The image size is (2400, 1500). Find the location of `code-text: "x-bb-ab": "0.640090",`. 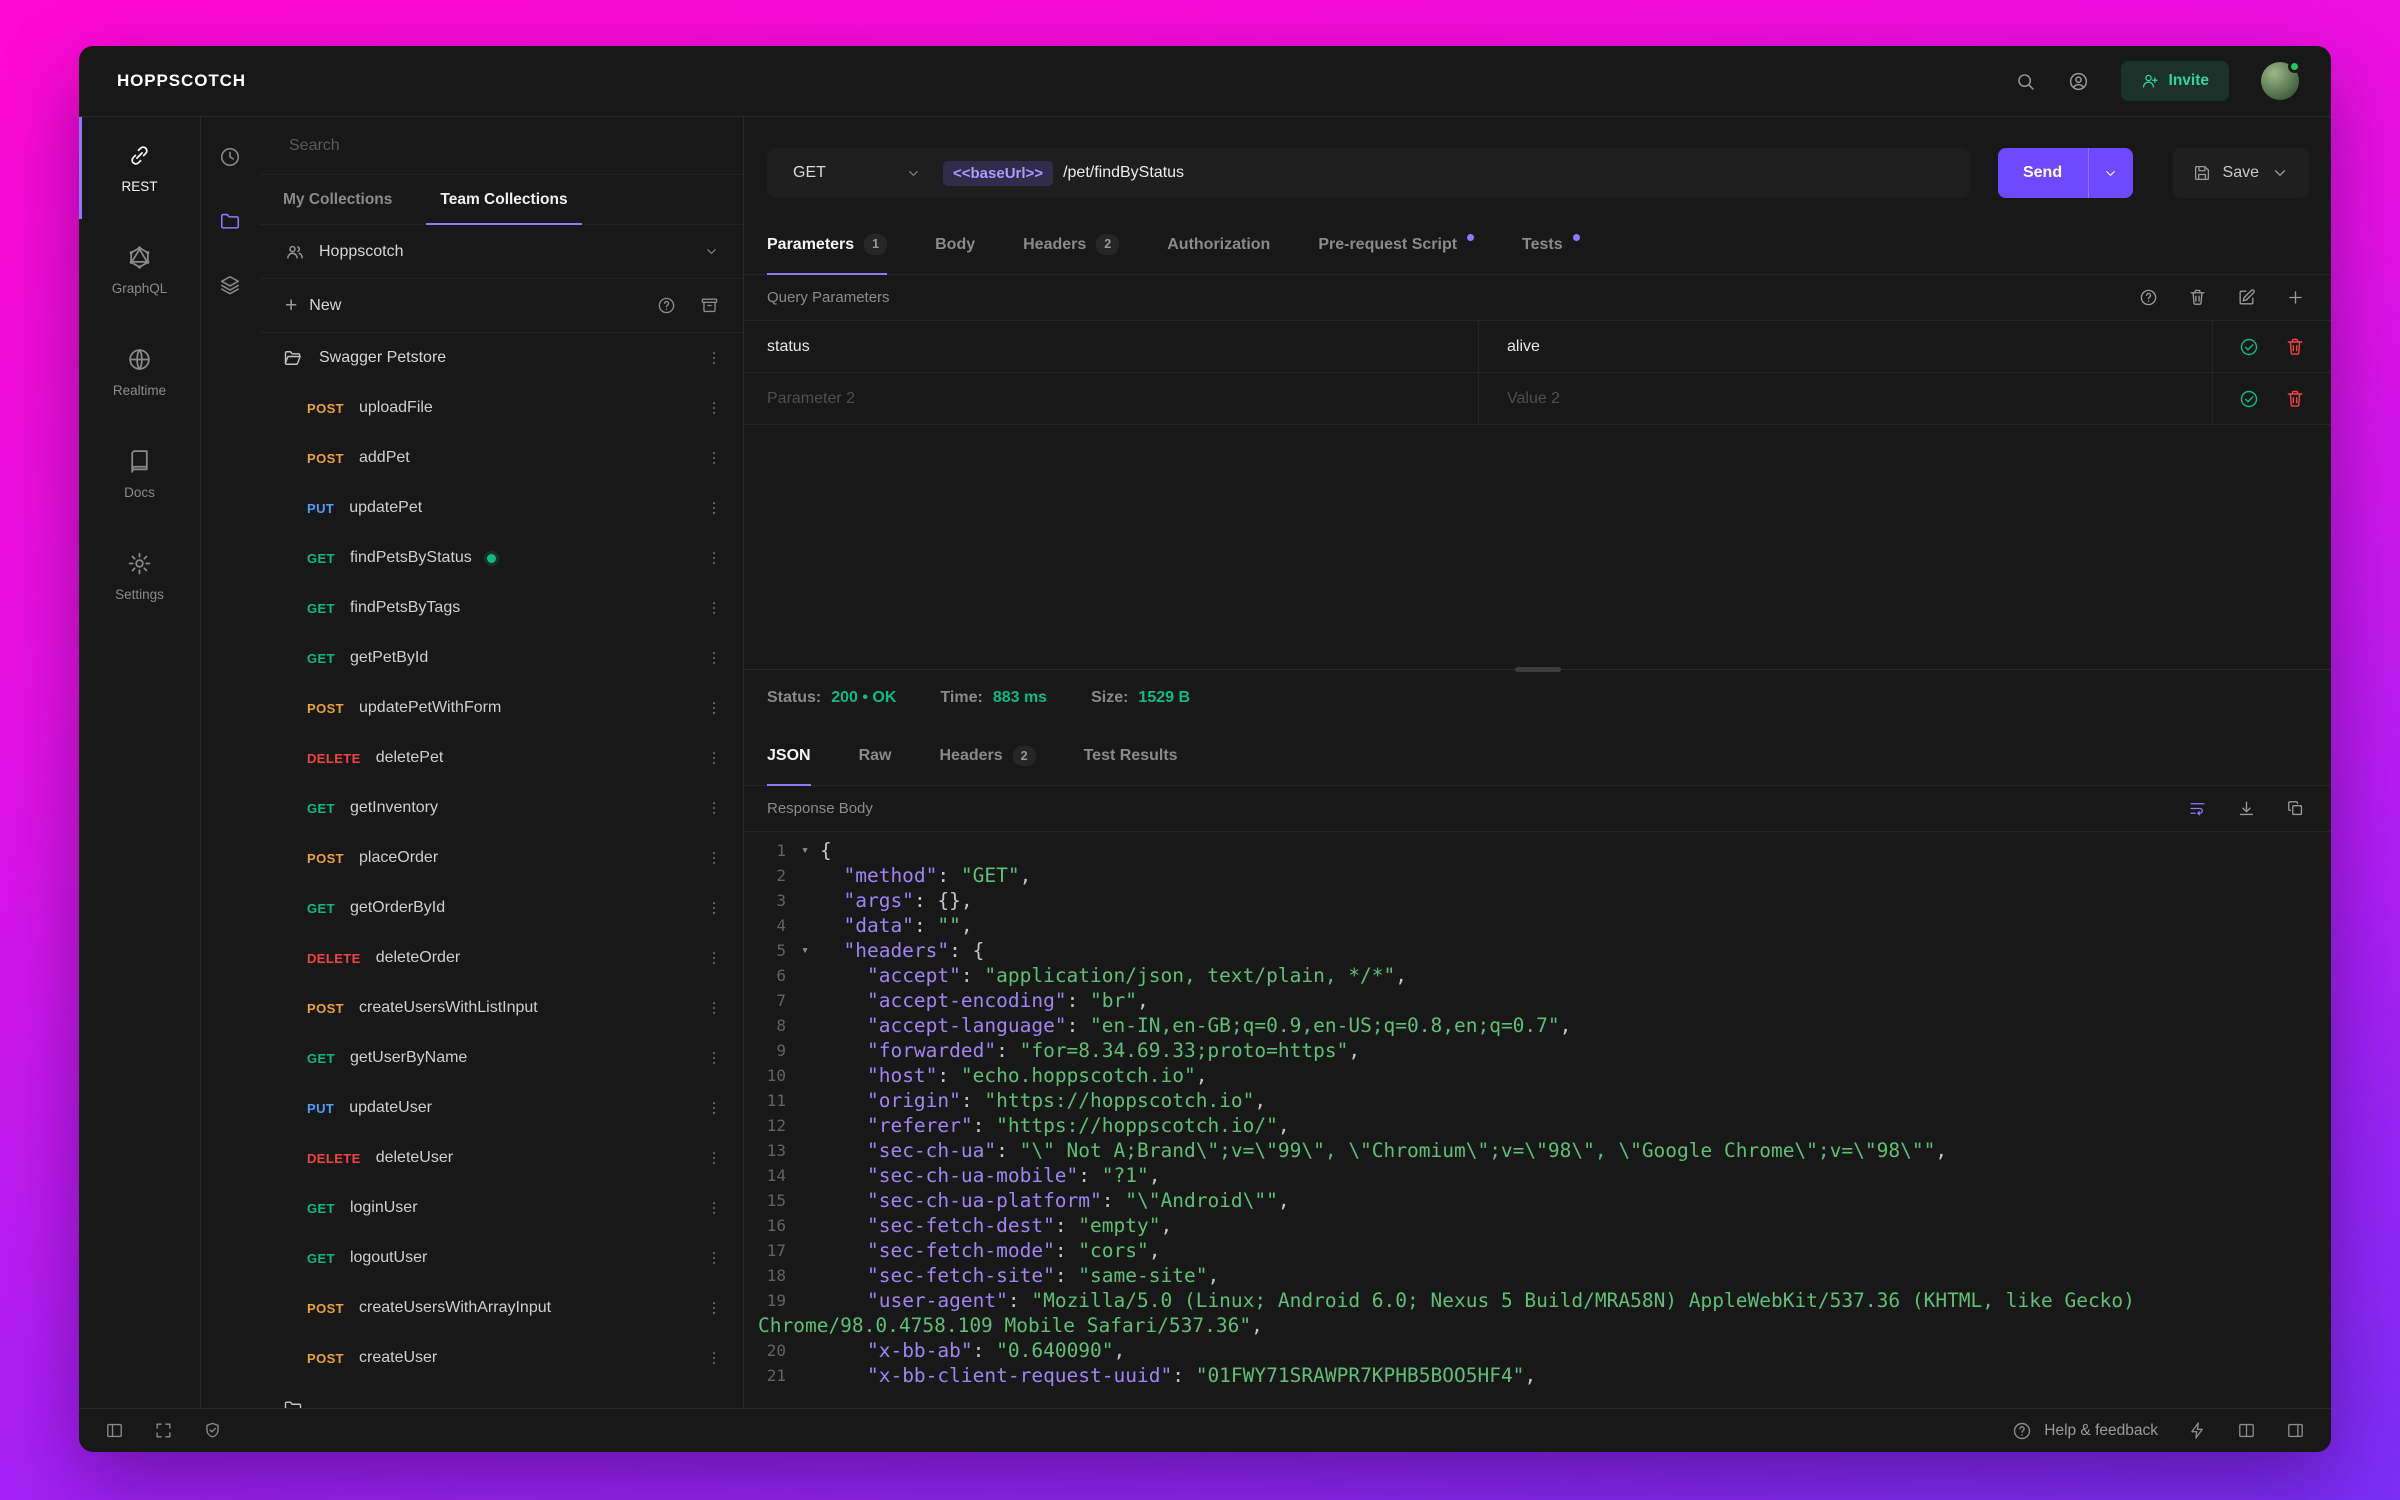

code-text: "x-bb-ab": "0.640090", is located at coordinates (972, 1350).